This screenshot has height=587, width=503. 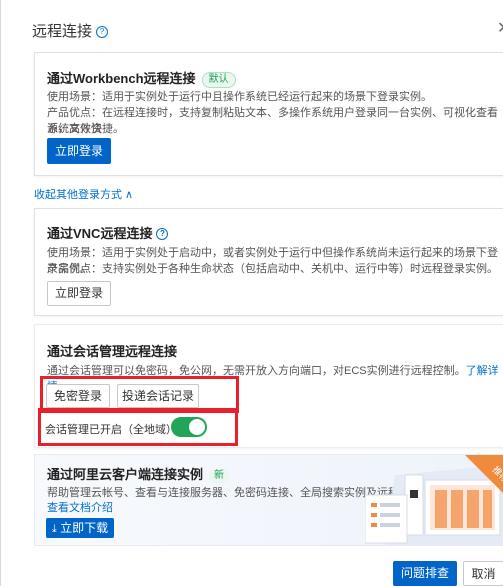 What do you see at coordinates (112, 351) in the screenshot?
I see `session-title: 通过会话管理远程连接` at bounding box center [112, 351].